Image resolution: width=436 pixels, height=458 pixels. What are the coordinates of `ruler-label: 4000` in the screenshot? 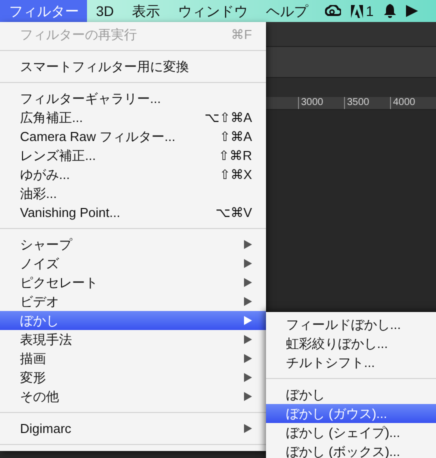 It's located at (413, 103).